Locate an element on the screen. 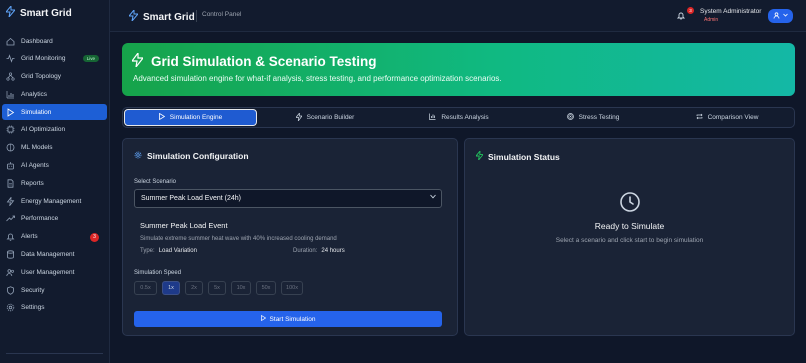  tab-simulation-engine: Simulation Engine is located at coordinates (190, 117).